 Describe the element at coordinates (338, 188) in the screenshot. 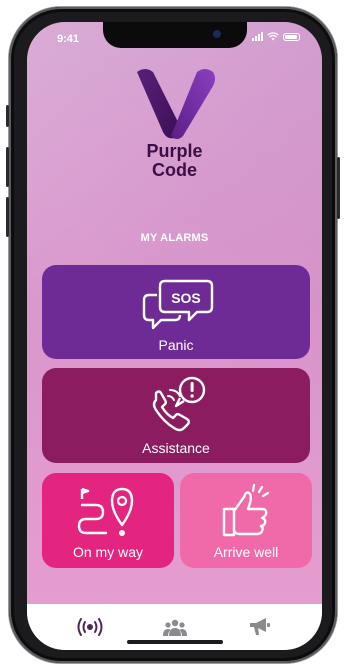

I see `power-button` at that location.